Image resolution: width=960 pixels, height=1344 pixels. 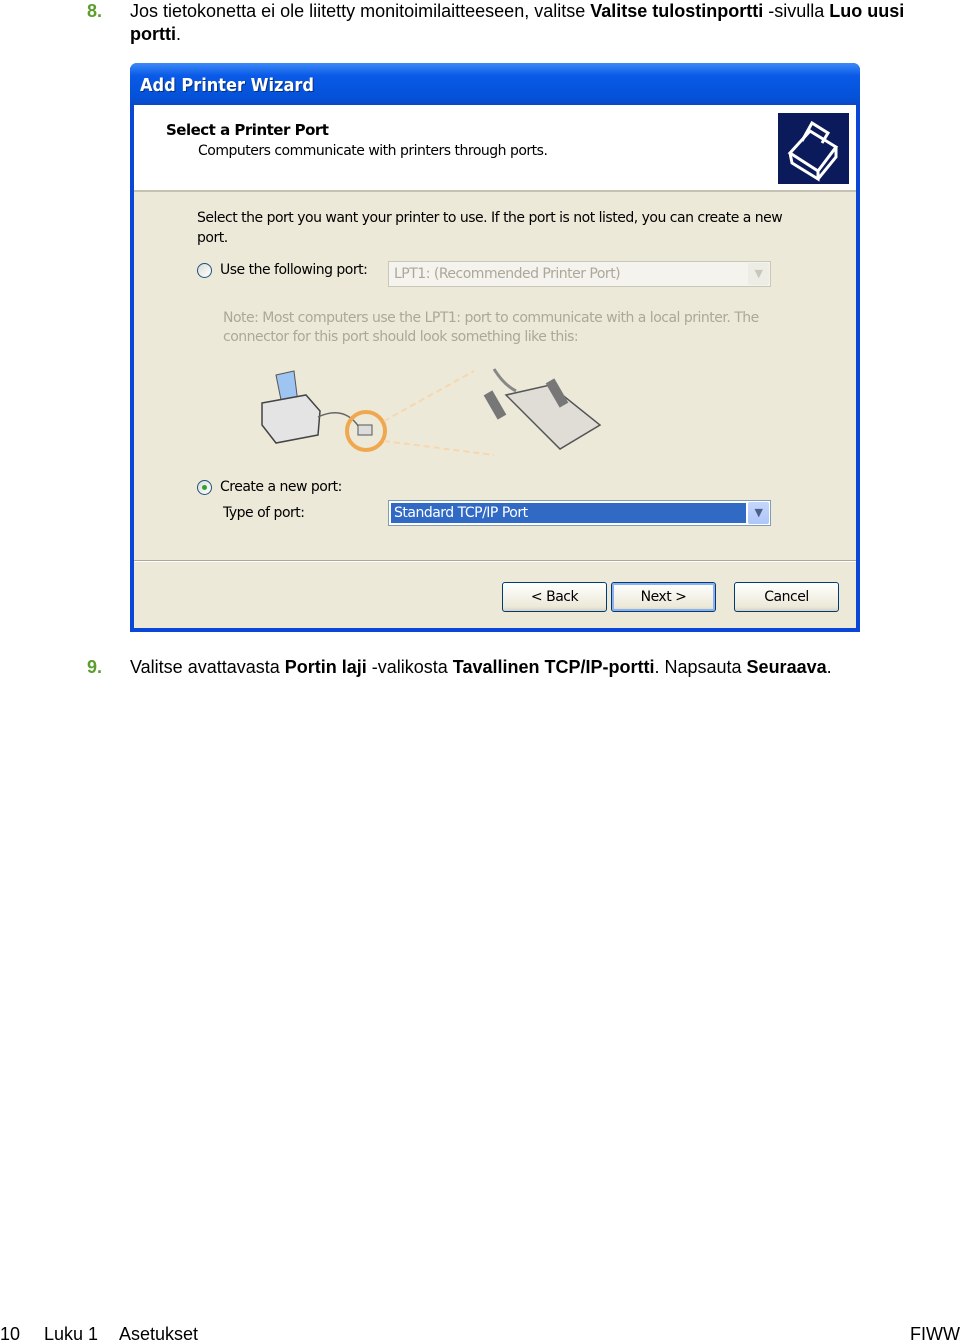 I want to click on port-dropdown: LPT1: (Recommended Printer Port) ▼, so click(x=579, y=274).